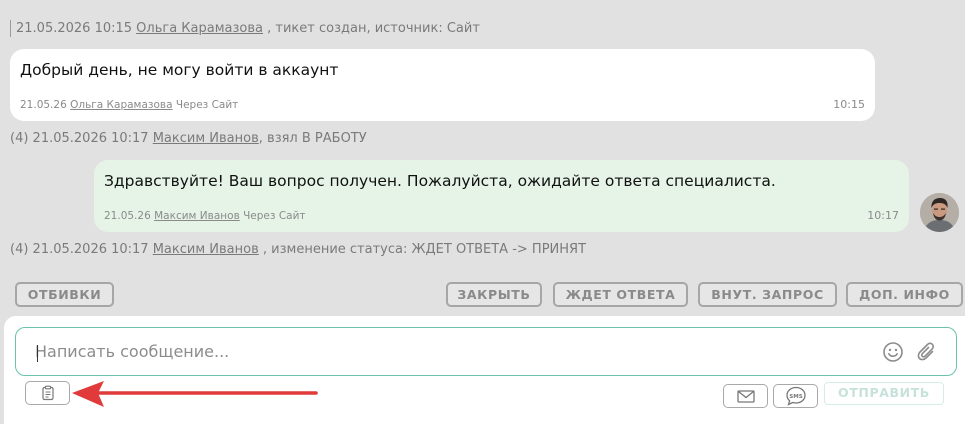 This screenshot has width=965, height=424. Describe the element at coordinates (195, 394) in the screenshot. I see `red-arrow-annotation` at that location.